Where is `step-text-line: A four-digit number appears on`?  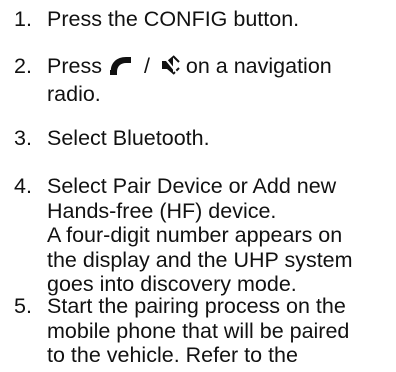
step-text-line: A four-digit number appears on is located at coordinates (195, 235).